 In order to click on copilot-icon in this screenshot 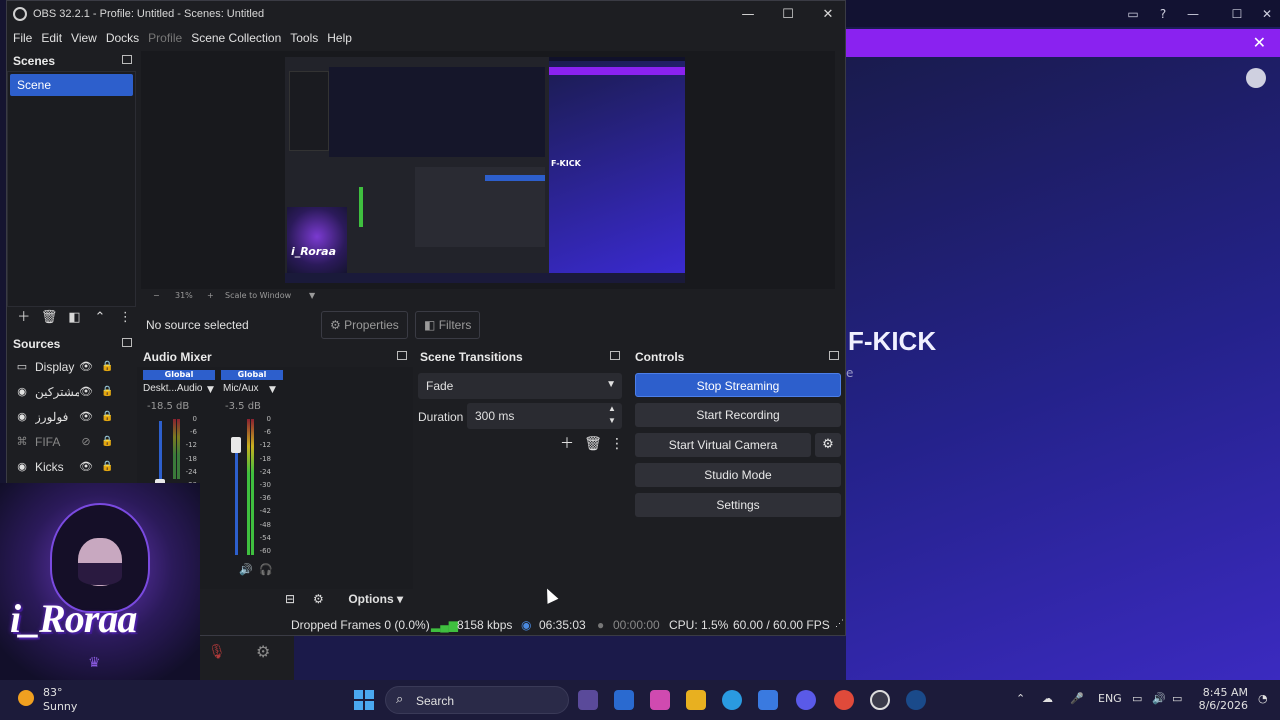, I will do `click(660, 700)`.